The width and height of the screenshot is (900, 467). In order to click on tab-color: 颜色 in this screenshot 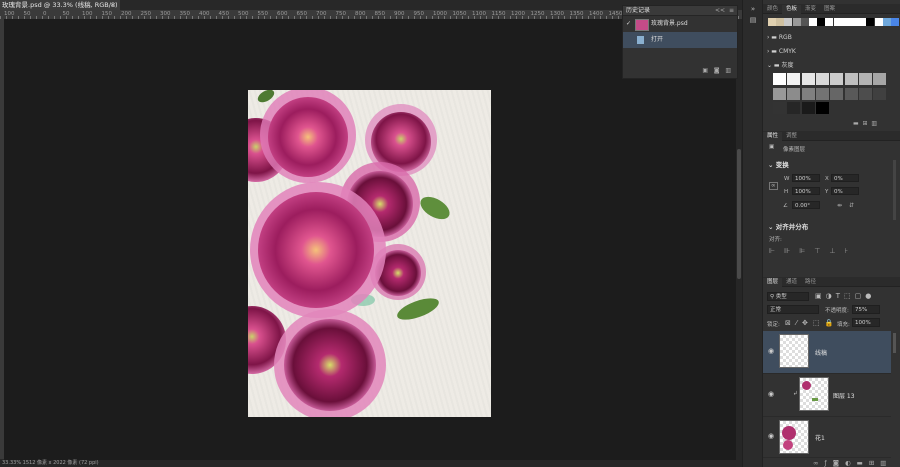, I will do `click(772, 9)`.